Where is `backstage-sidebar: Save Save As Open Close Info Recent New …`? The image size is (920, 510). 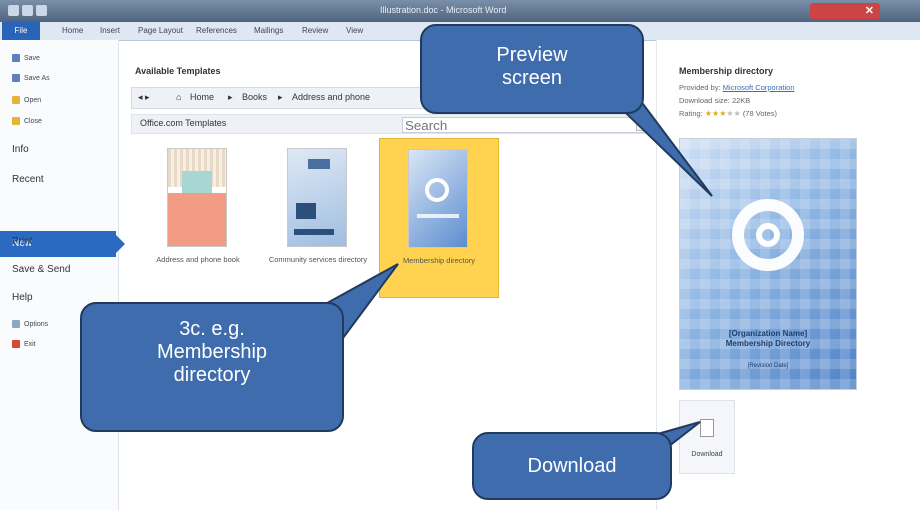
backstage-sidebar: Save Save As Open Close Info Recent New … is located at coordinates (62, 275).